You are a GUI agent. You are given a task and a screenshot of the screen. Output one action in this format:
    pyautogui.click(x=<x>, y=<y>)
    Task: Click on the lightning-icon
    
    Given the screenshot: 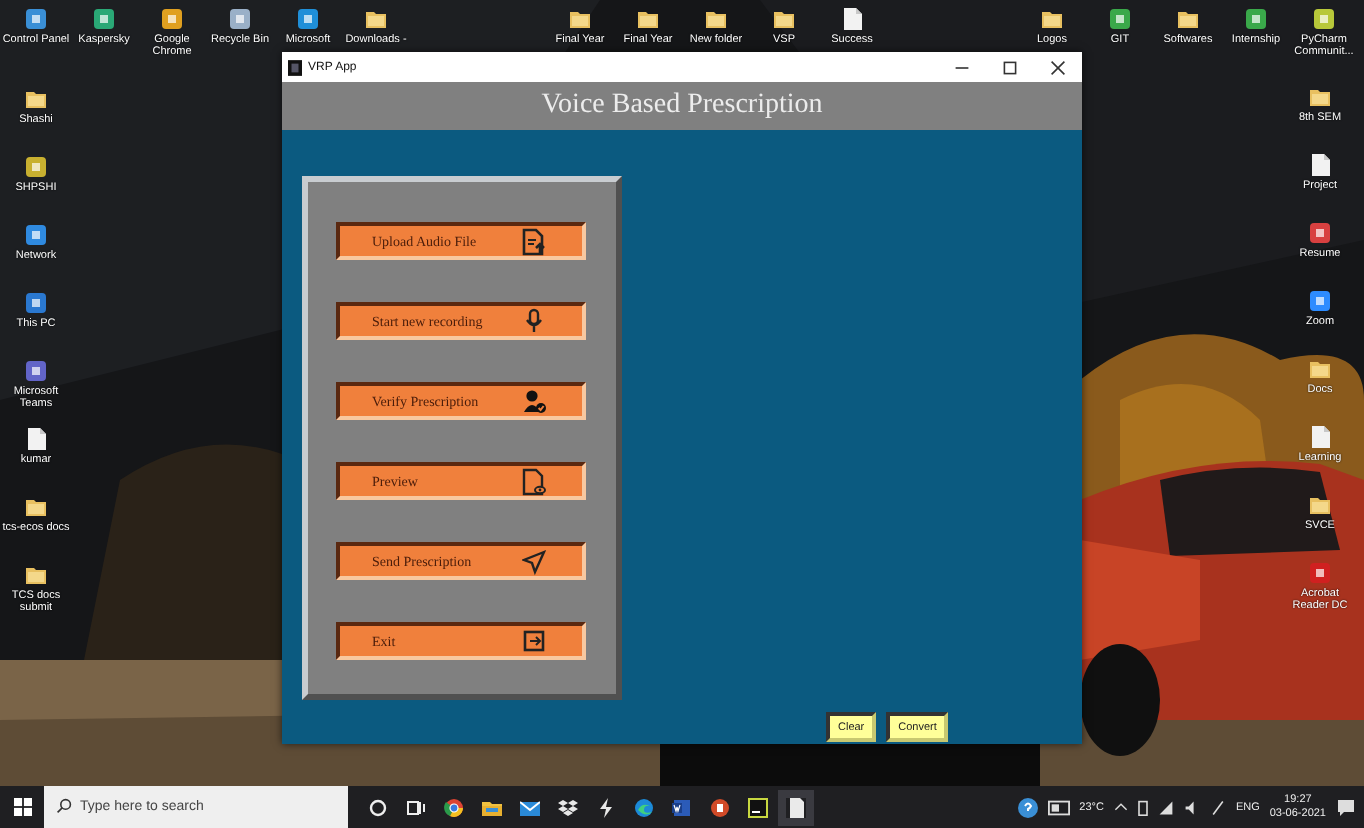 What is the action you would take?
    pyautogui.click(x=606, y=807)
    